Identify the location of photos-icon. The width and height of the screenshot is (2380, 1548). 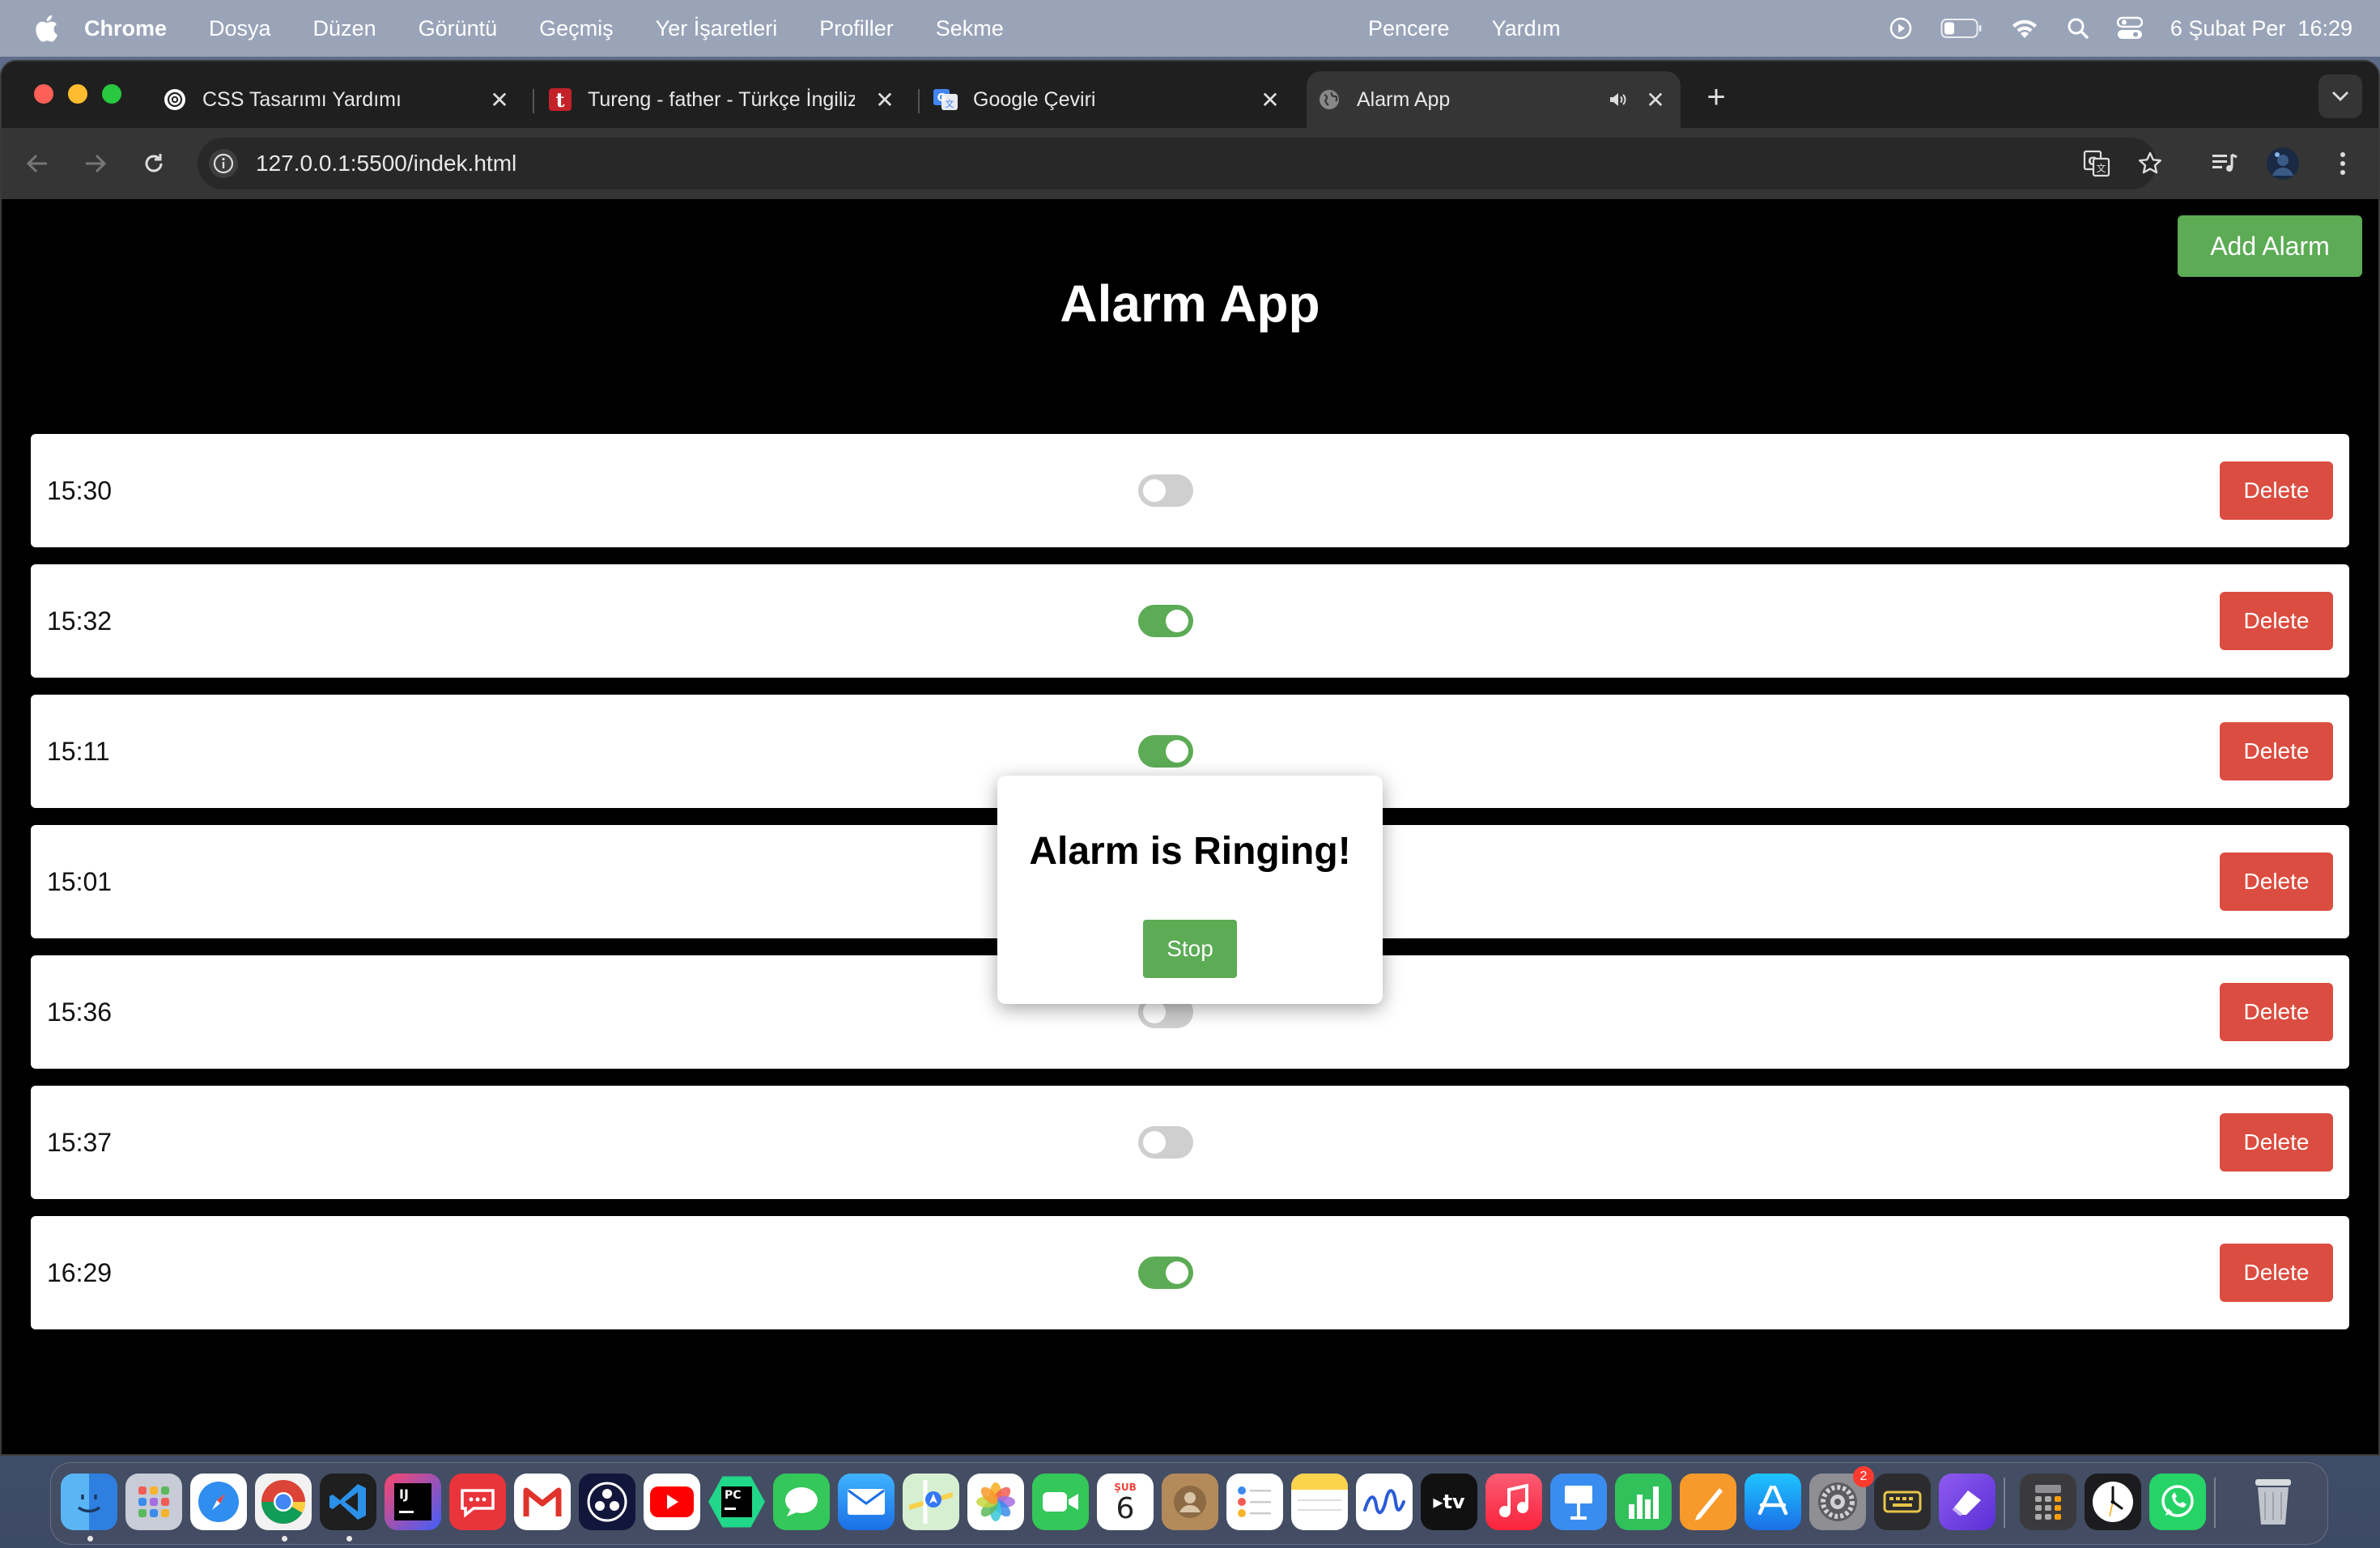
(995, 1502).